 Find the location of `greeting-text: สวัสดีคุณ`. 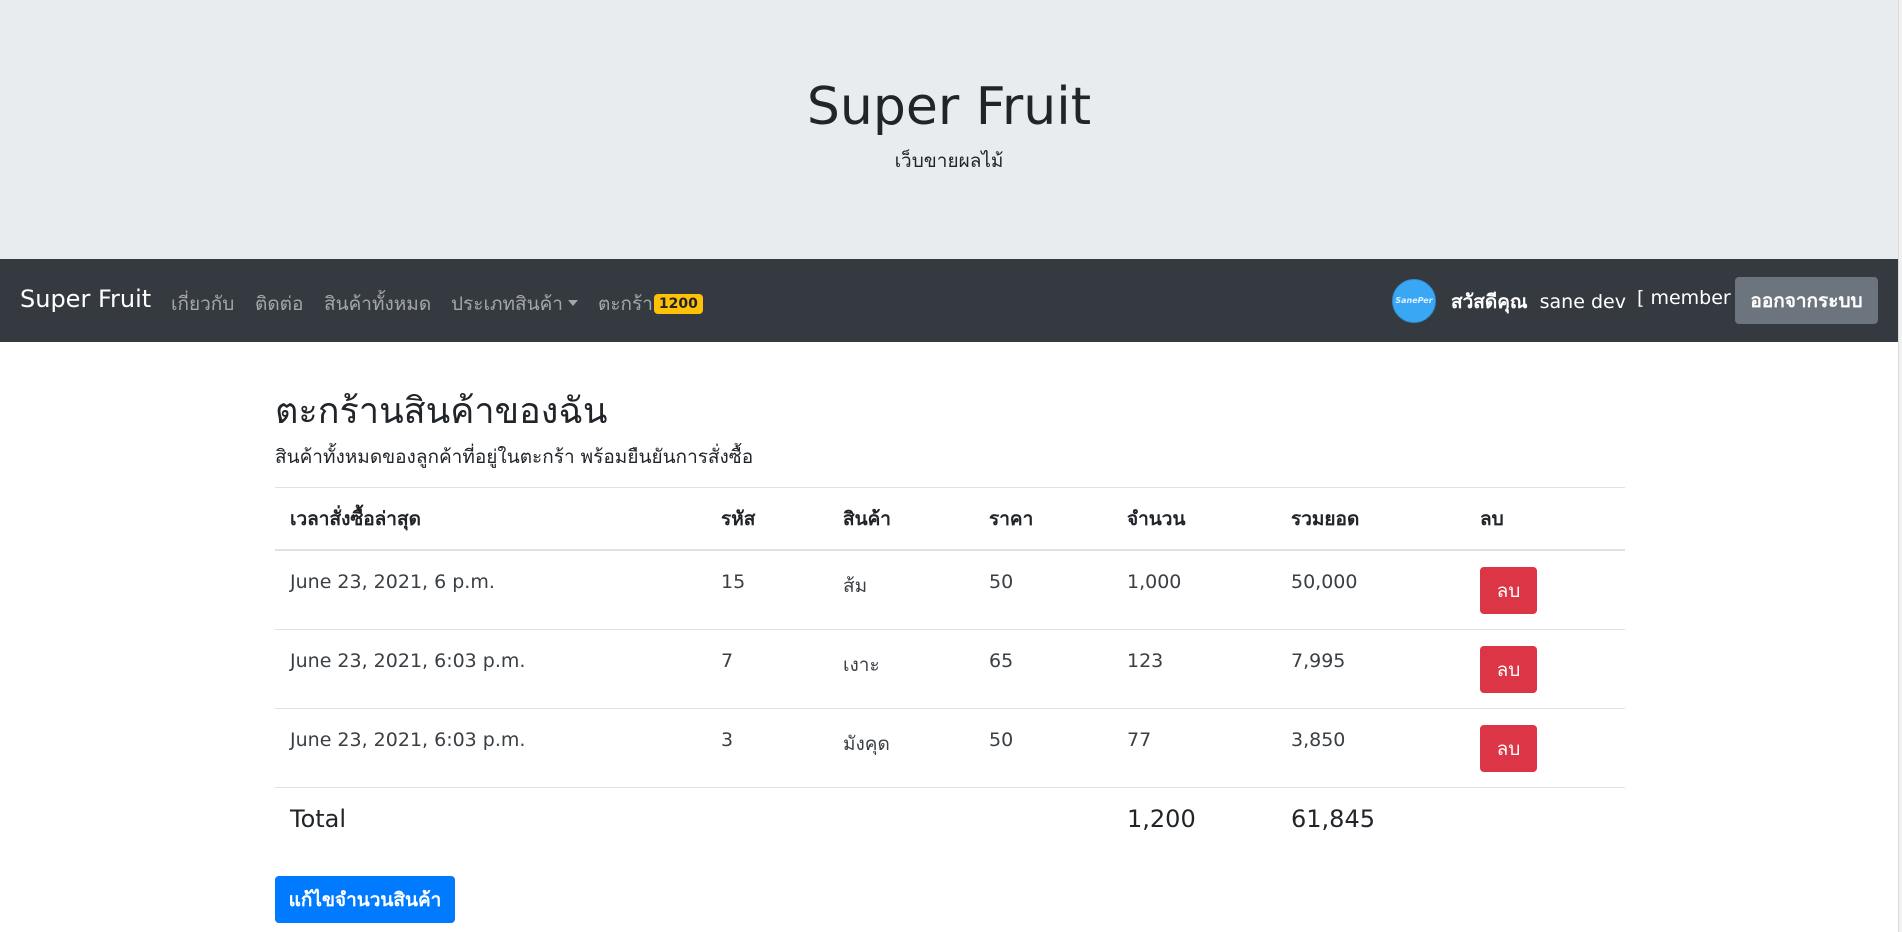

greeting-text: สวัสดีคุณ is located at coordinates (1489, 302).